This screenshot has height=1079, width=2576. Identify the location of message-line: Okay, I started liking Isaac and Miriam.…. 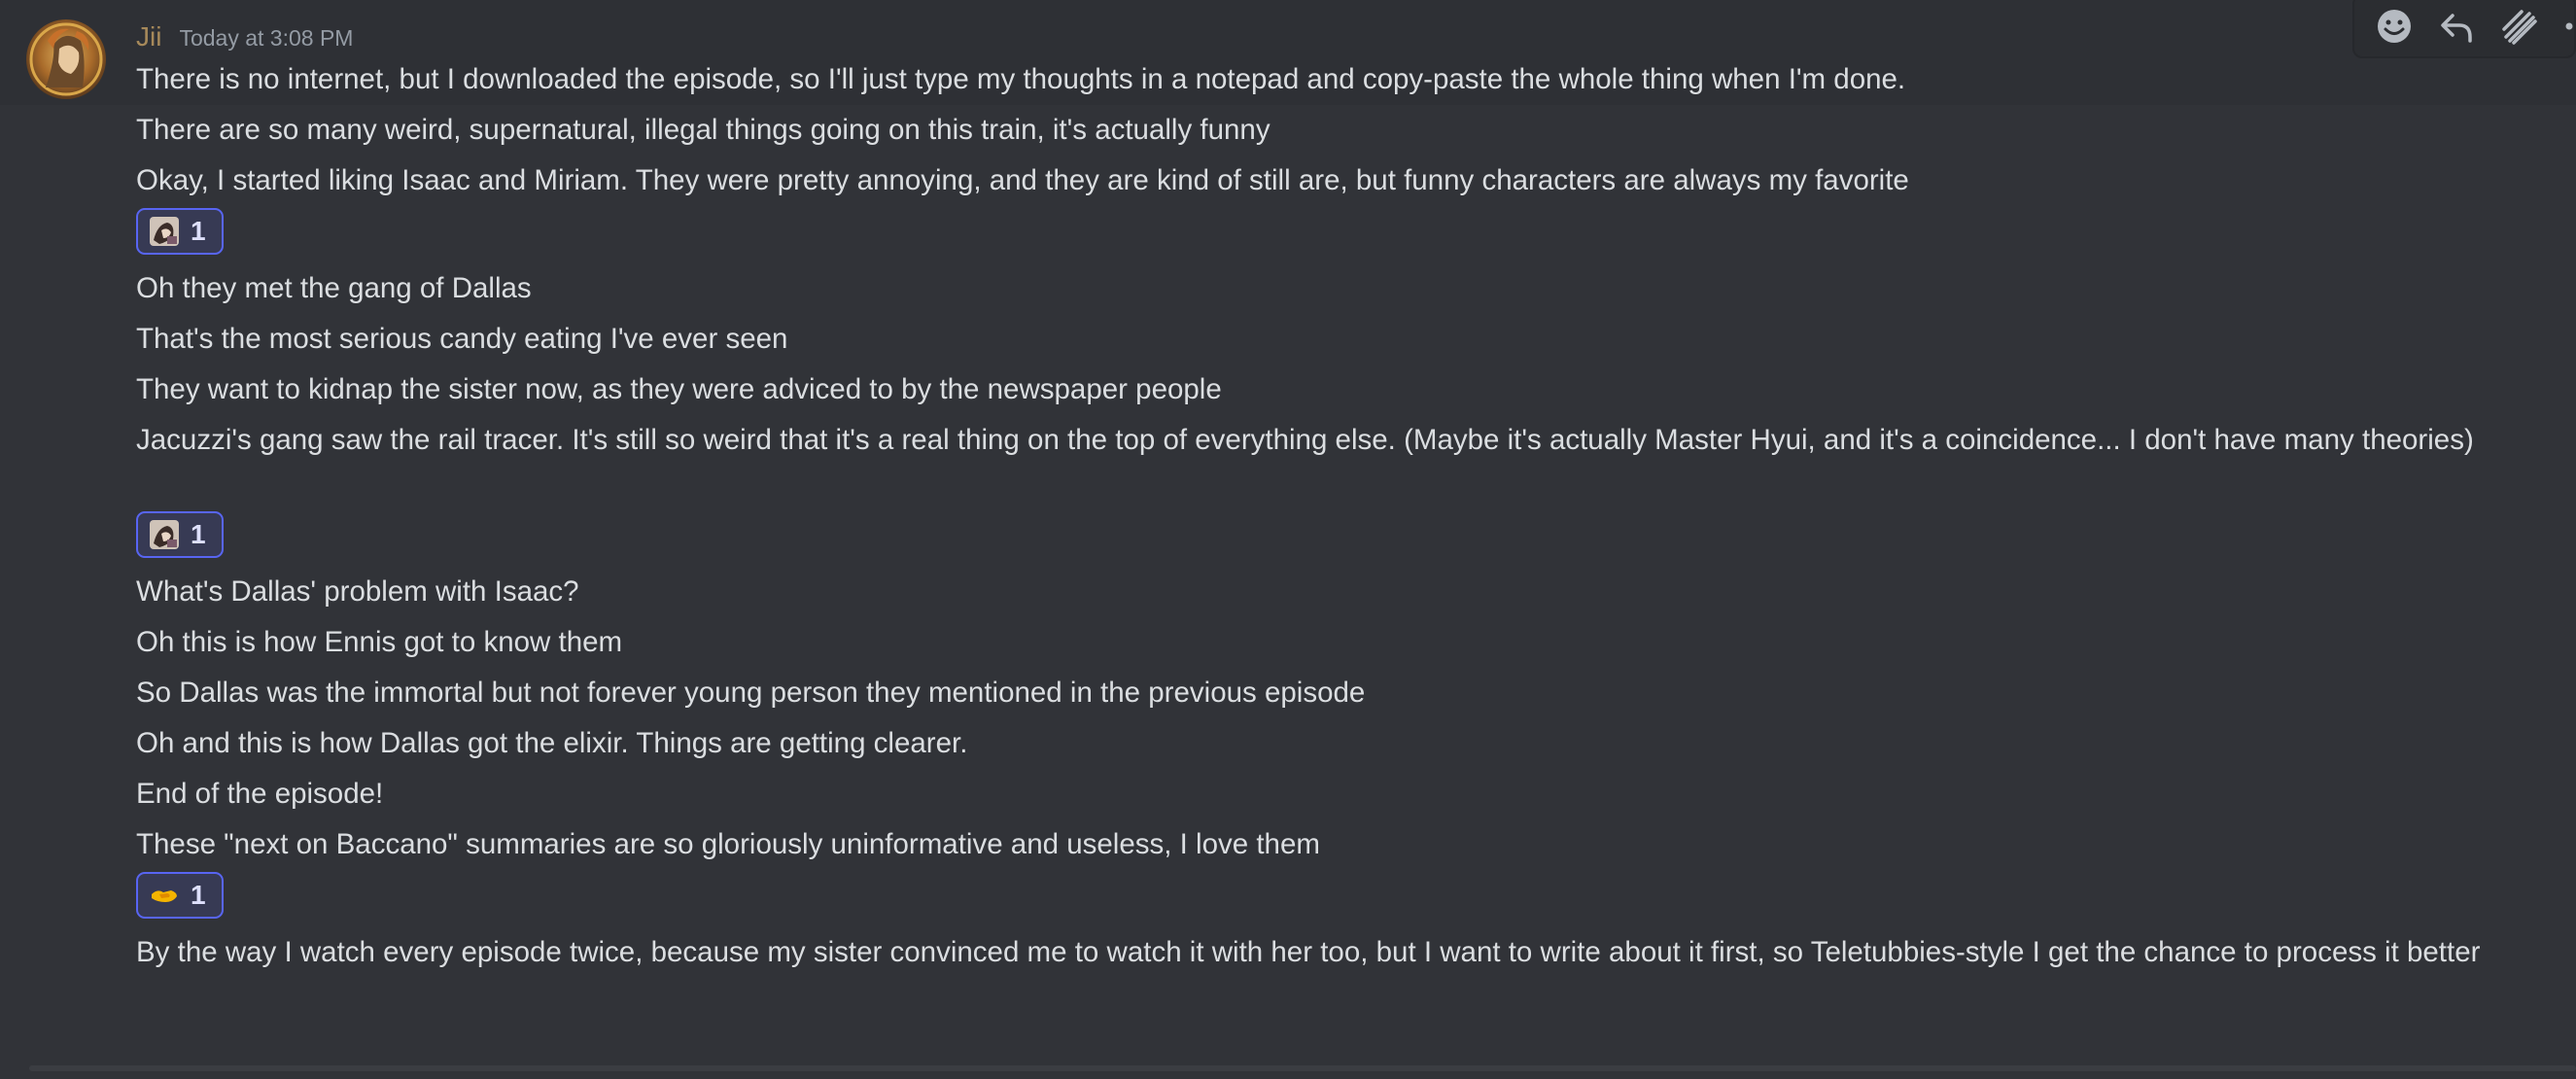
(1022, 180).